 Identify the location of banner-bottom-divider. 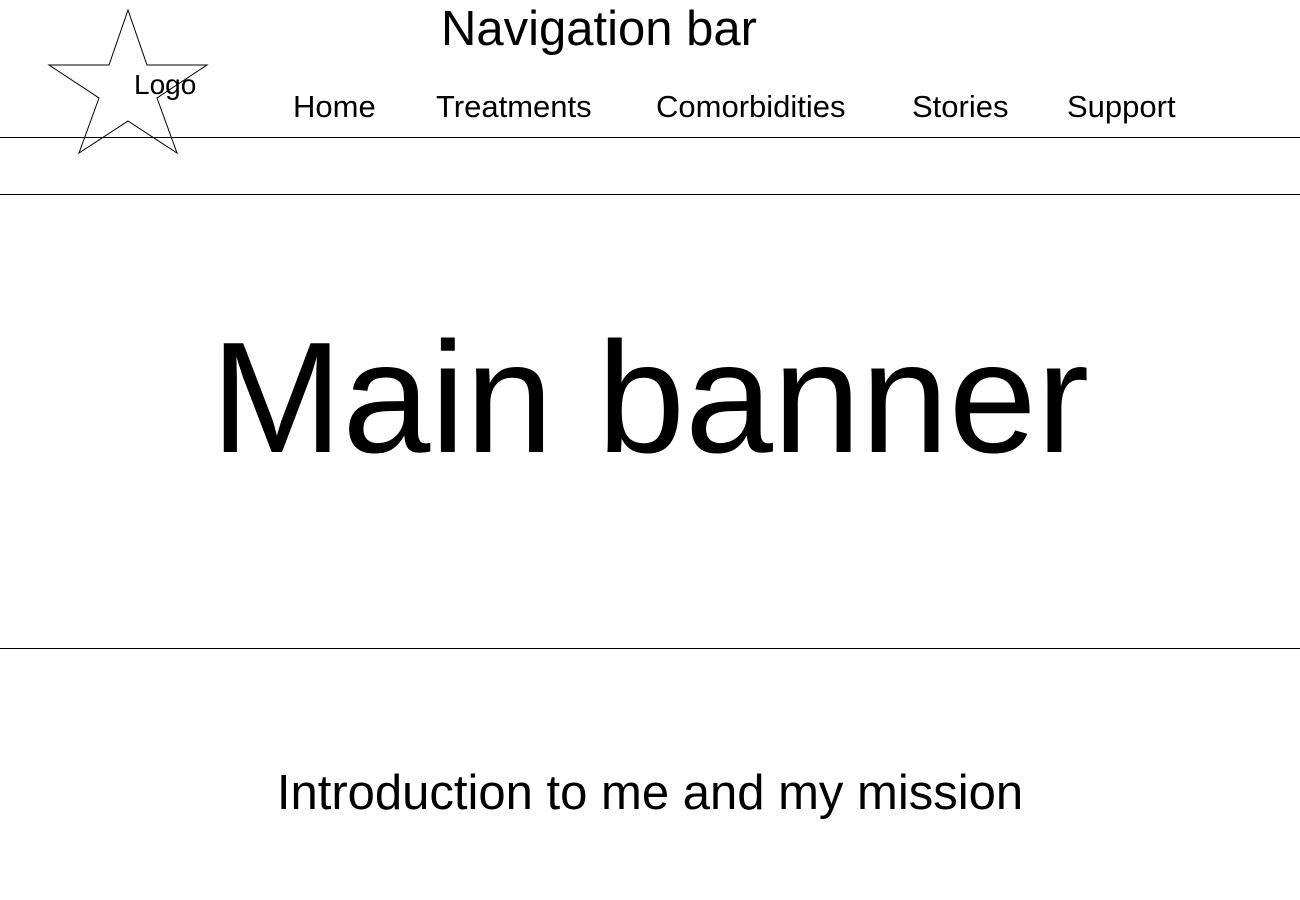
(650, 648).